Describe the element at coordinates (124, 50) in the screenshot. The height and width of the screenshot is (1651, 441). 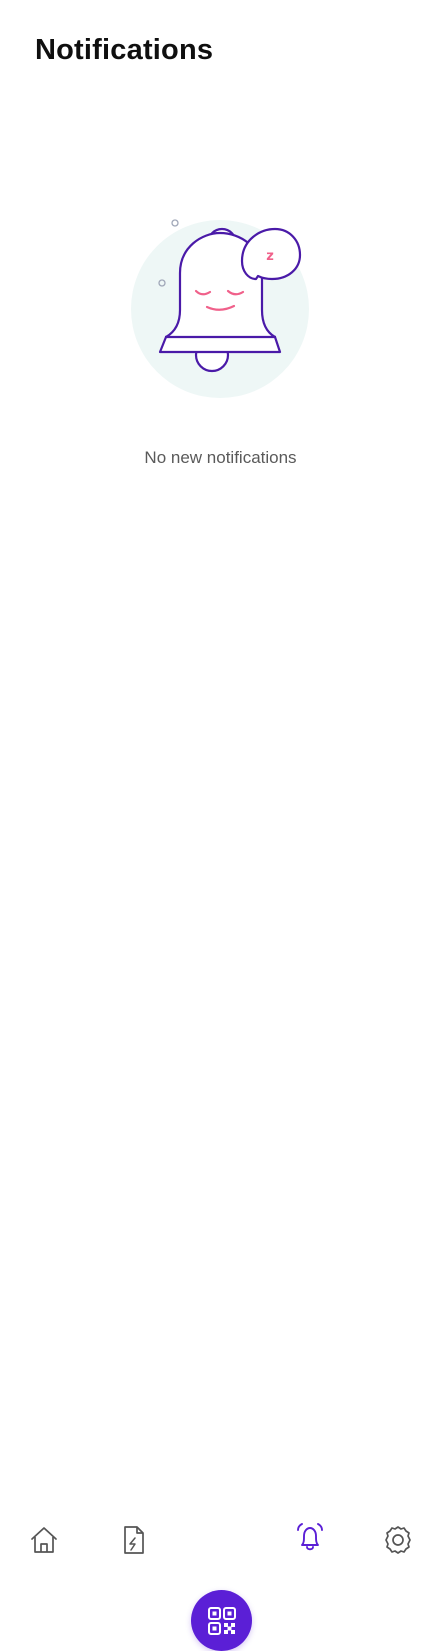
I see `page-title: Notifications` at that location.